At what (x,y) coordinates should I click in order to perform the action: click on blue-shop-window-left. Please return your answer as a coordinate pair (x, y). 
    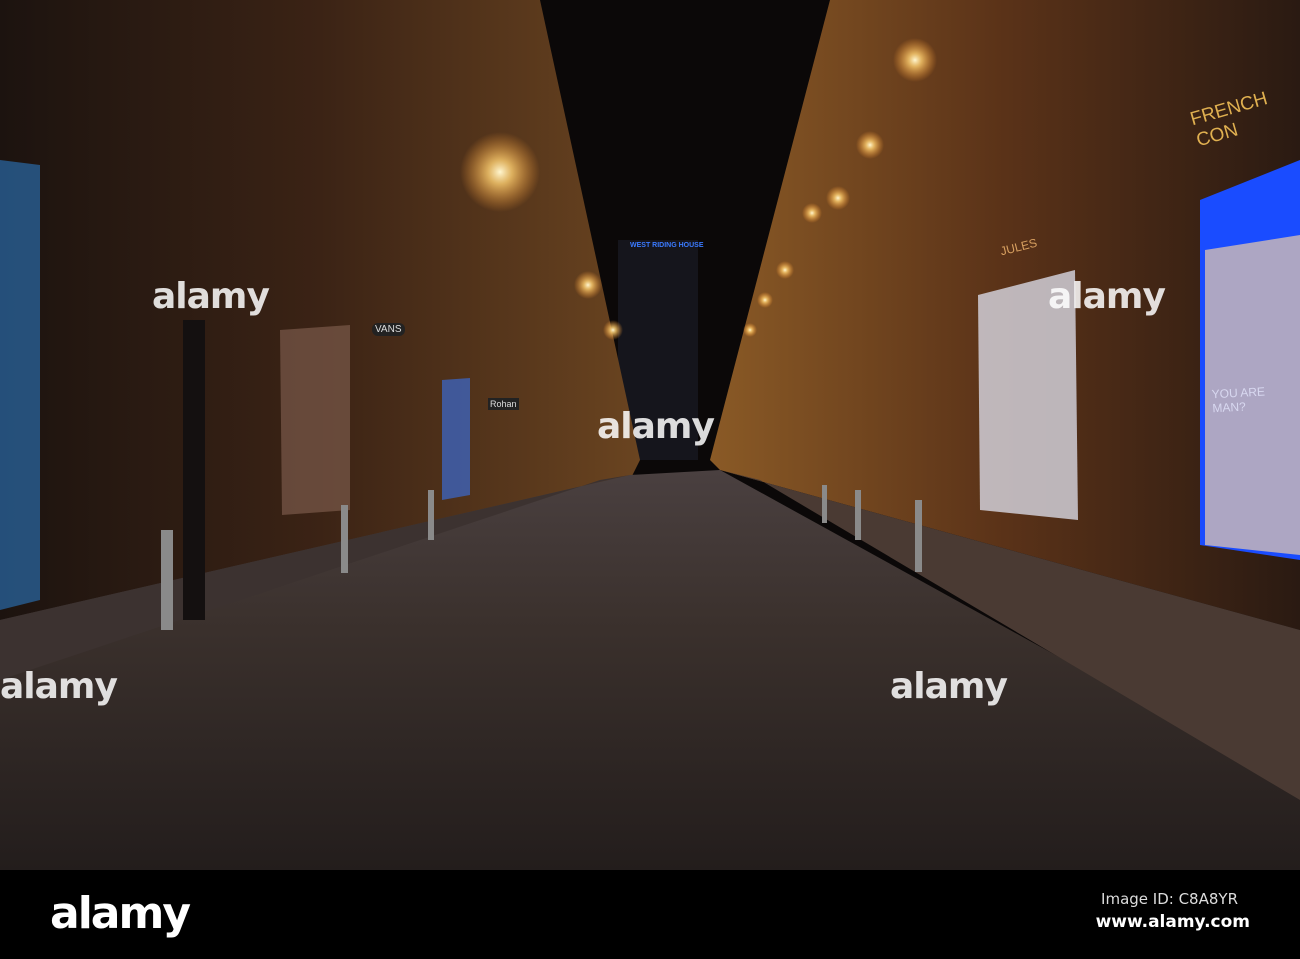
    Looking at the image, I should click on (20, 385).